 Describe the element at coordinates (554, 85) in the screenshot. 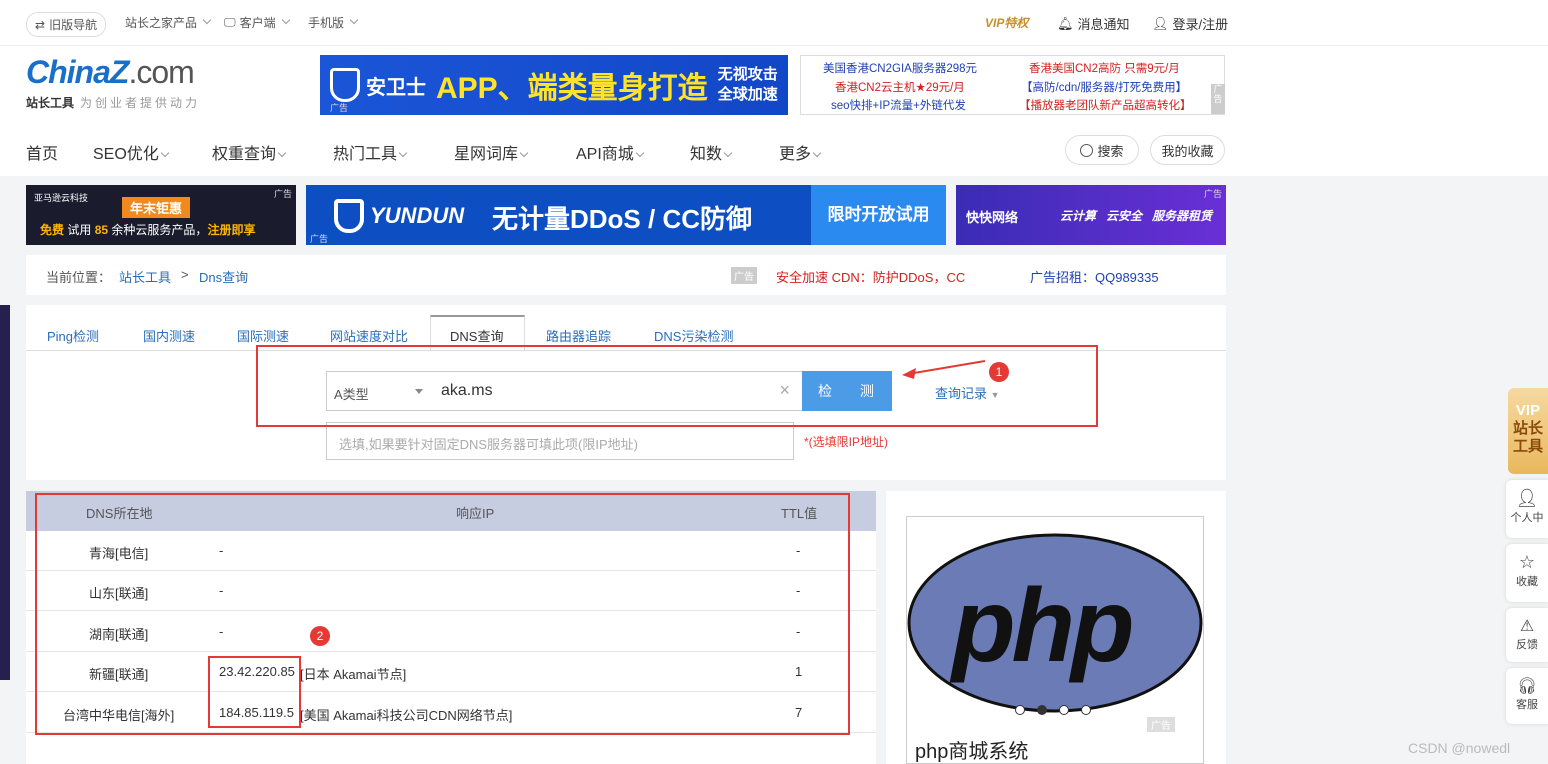

I see `banner-anweishi: 安卫士 APP、端类量身打造 无视攻击 全球加速 广告` at that location.